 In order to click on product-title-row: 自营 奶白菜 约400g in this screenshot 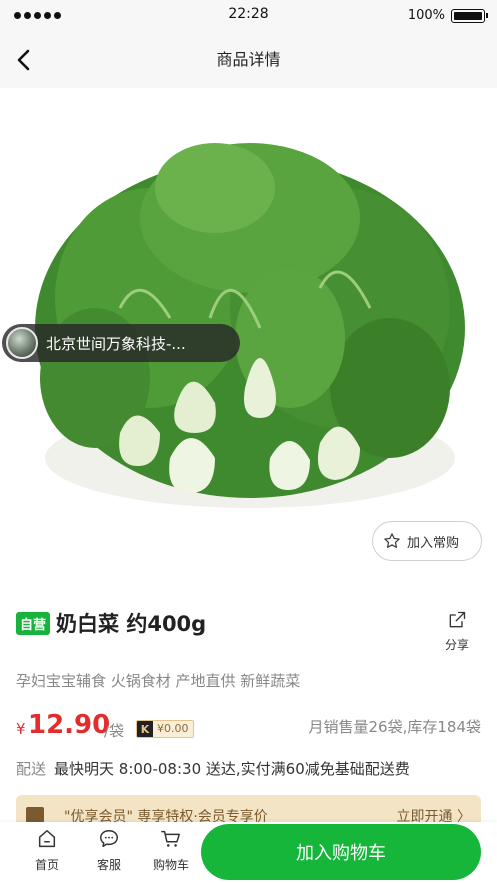, I will do `click(248, 623)`.